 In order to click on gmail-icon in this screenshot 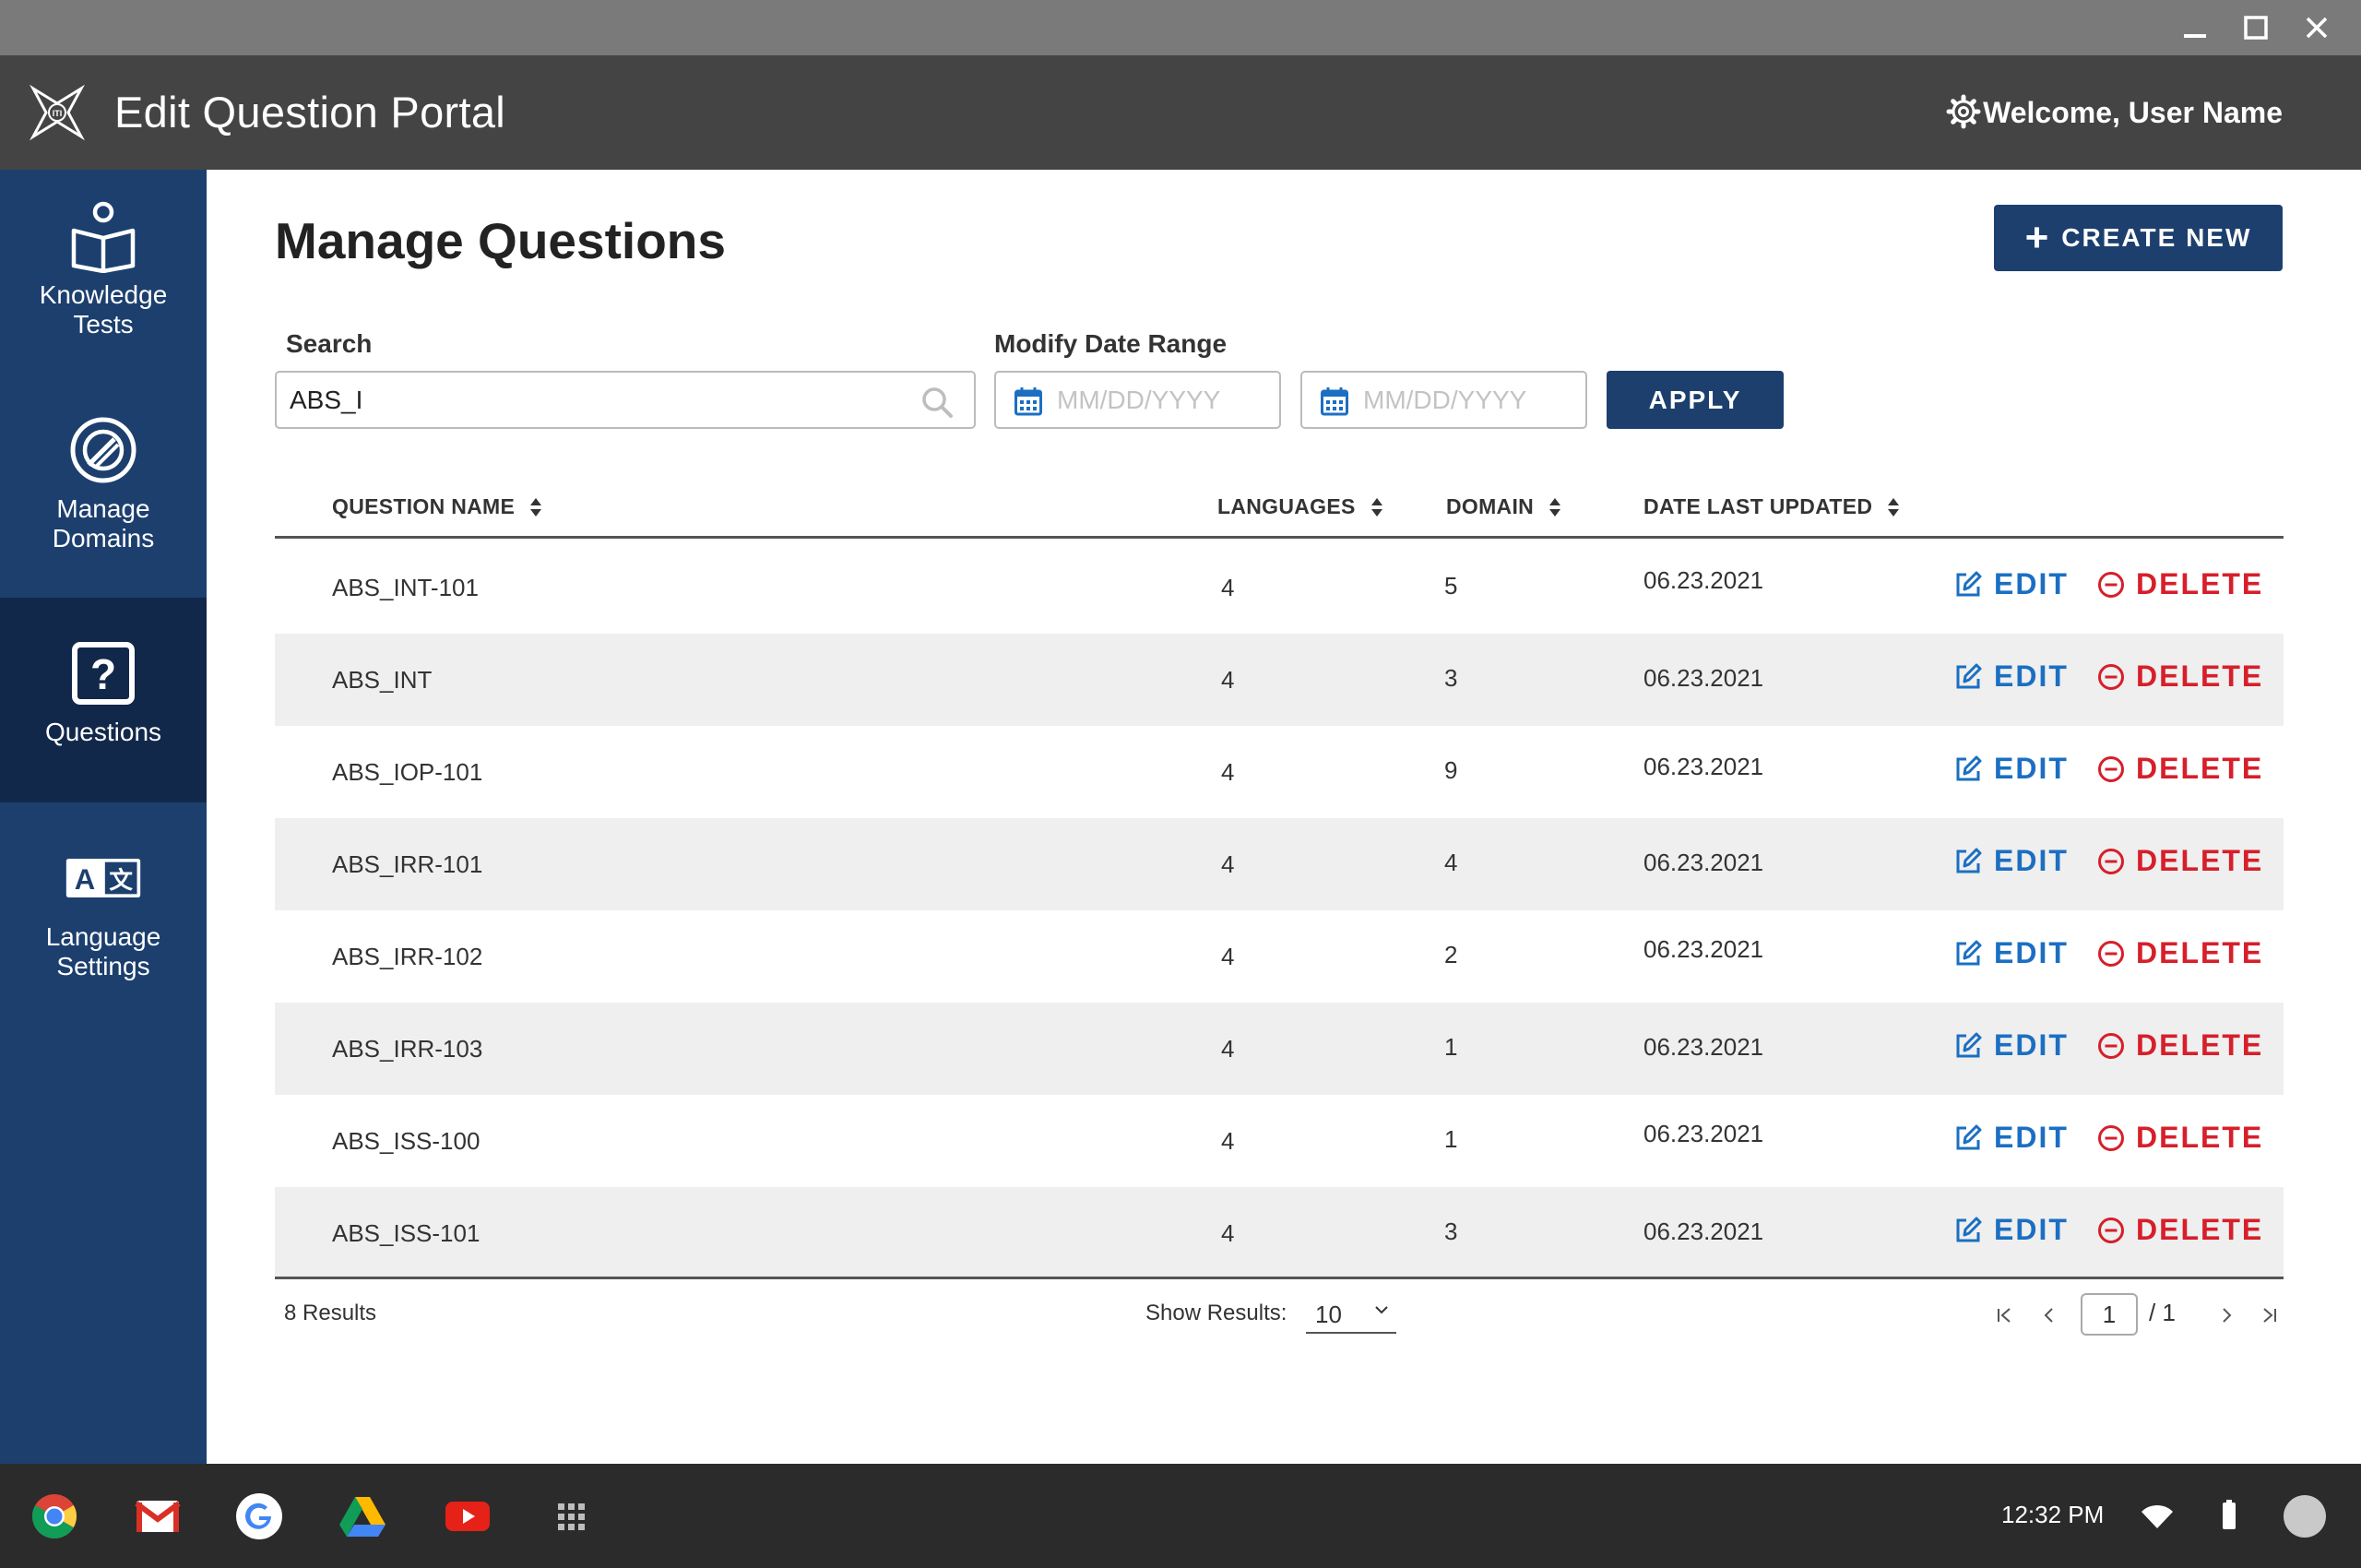, I will do `click(158, 1516)`.